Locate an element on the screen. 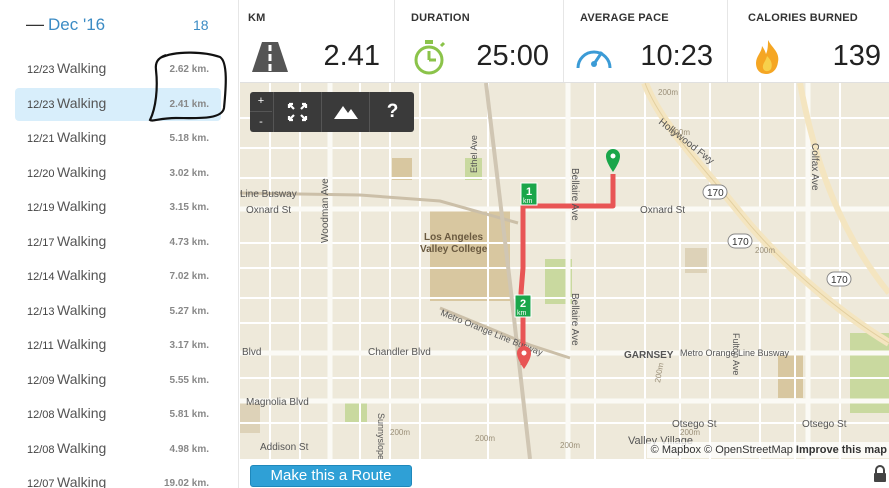  activity-distance: 5.81 km. is located at coordinates (189, 414).